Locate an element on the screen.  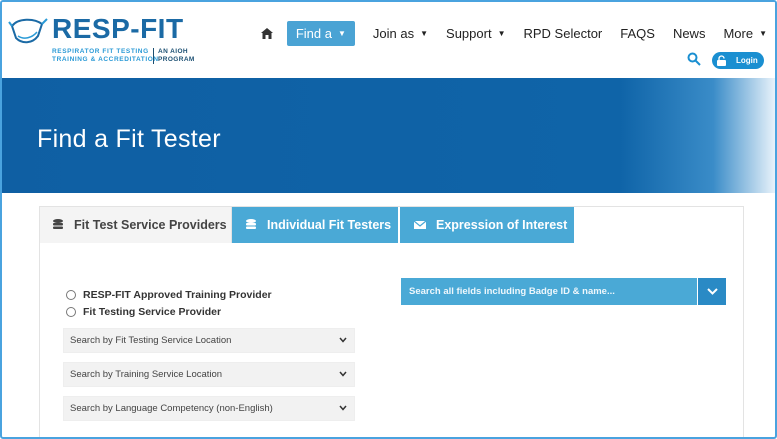
select-fit-testing-location: Search by Fit Testing Service Location is located at coordinates (209, 340).